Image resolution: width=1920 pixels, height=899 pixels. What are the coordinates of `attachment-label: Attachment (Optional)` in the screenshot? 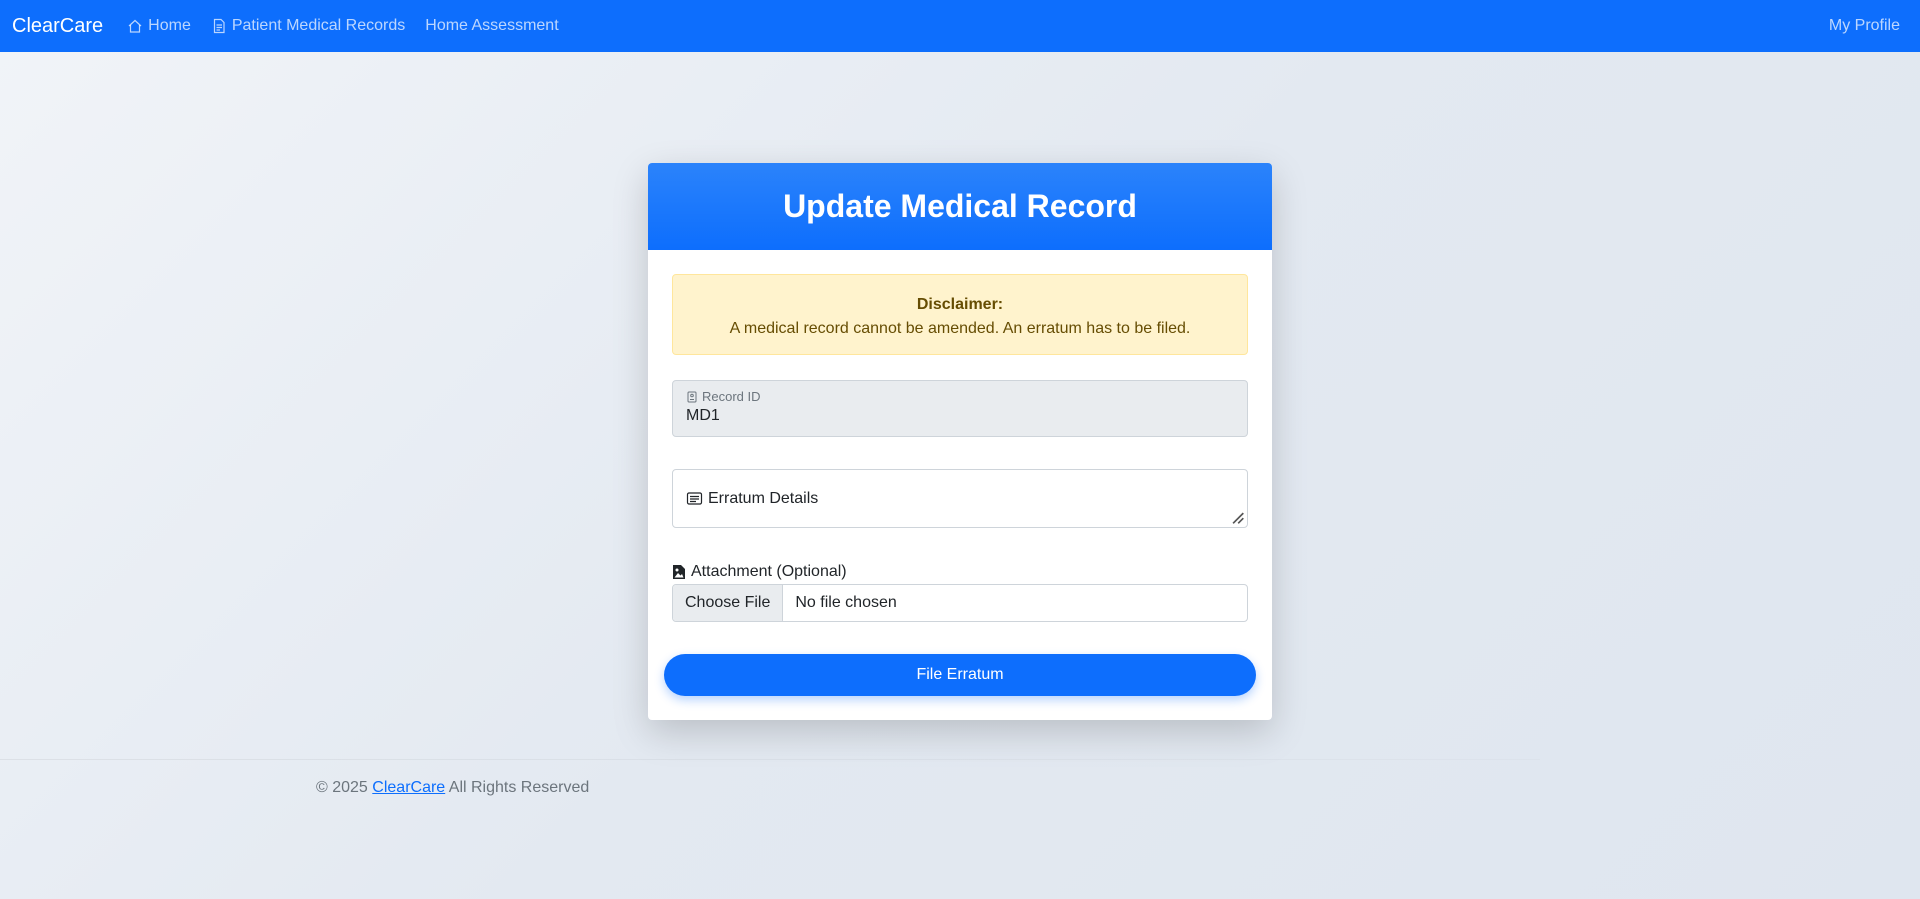 It's located at (759, 572).